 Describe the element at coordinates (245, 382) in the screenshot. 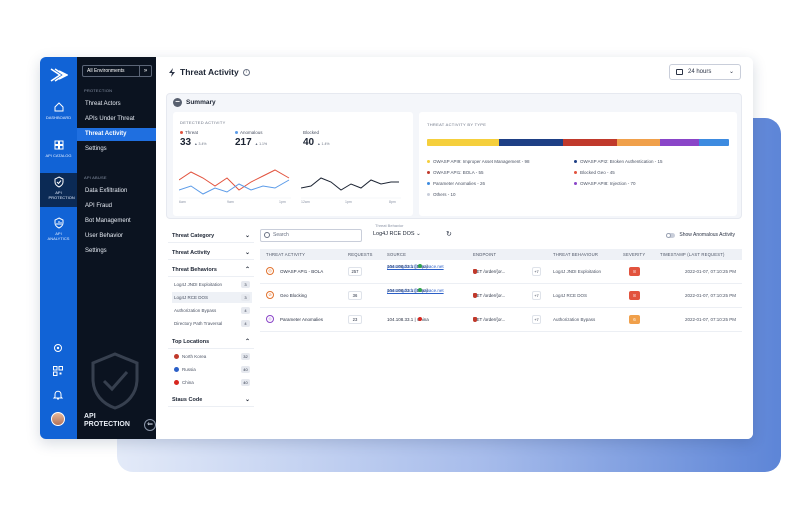

I see `location-count: 40` at that location.